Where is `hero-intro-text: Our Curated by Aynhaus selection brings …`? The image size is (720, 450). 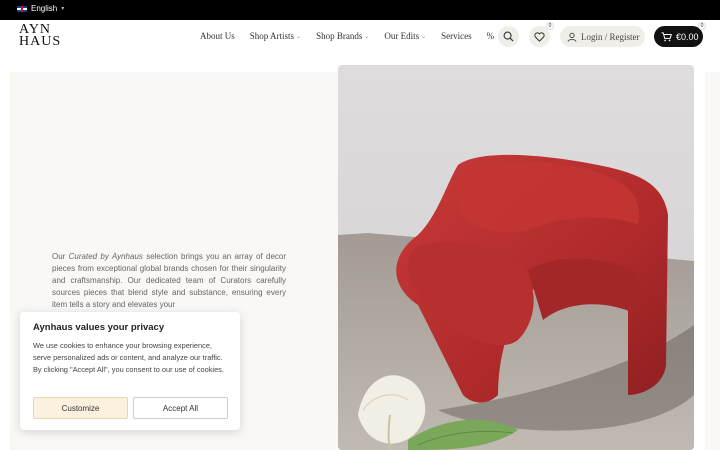
hero-intro-text: Our Curated by Aynhaus selection brings … is located at coordinates (169, 281).